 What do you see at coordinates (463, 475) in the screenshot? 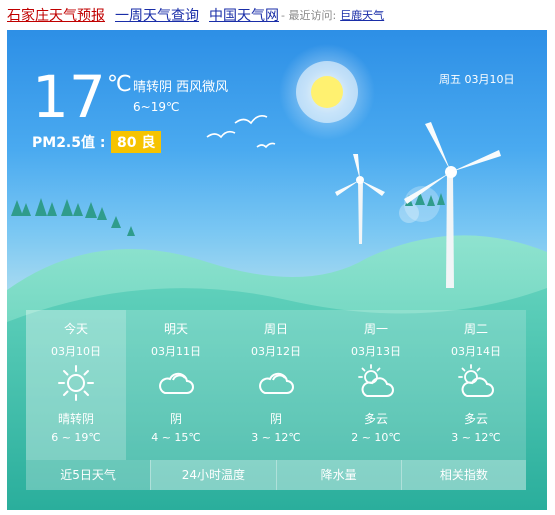
I see `tab-related-indices: 相关指数` at bounding box center [463, 475].